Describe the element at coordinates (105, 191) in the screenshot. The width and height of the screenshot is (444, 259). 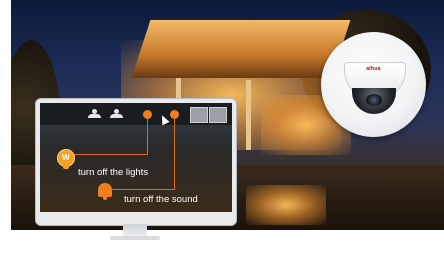
I see `bell-icon` at that location.